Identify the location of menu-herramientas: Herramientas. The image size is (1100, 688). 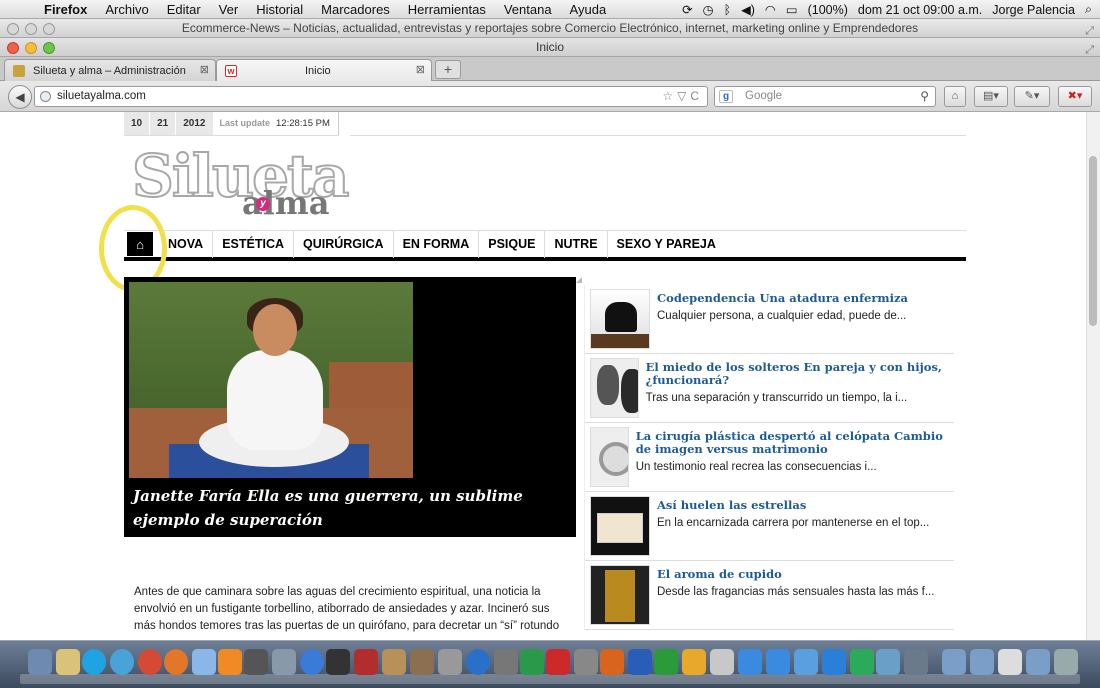
(447, 9).